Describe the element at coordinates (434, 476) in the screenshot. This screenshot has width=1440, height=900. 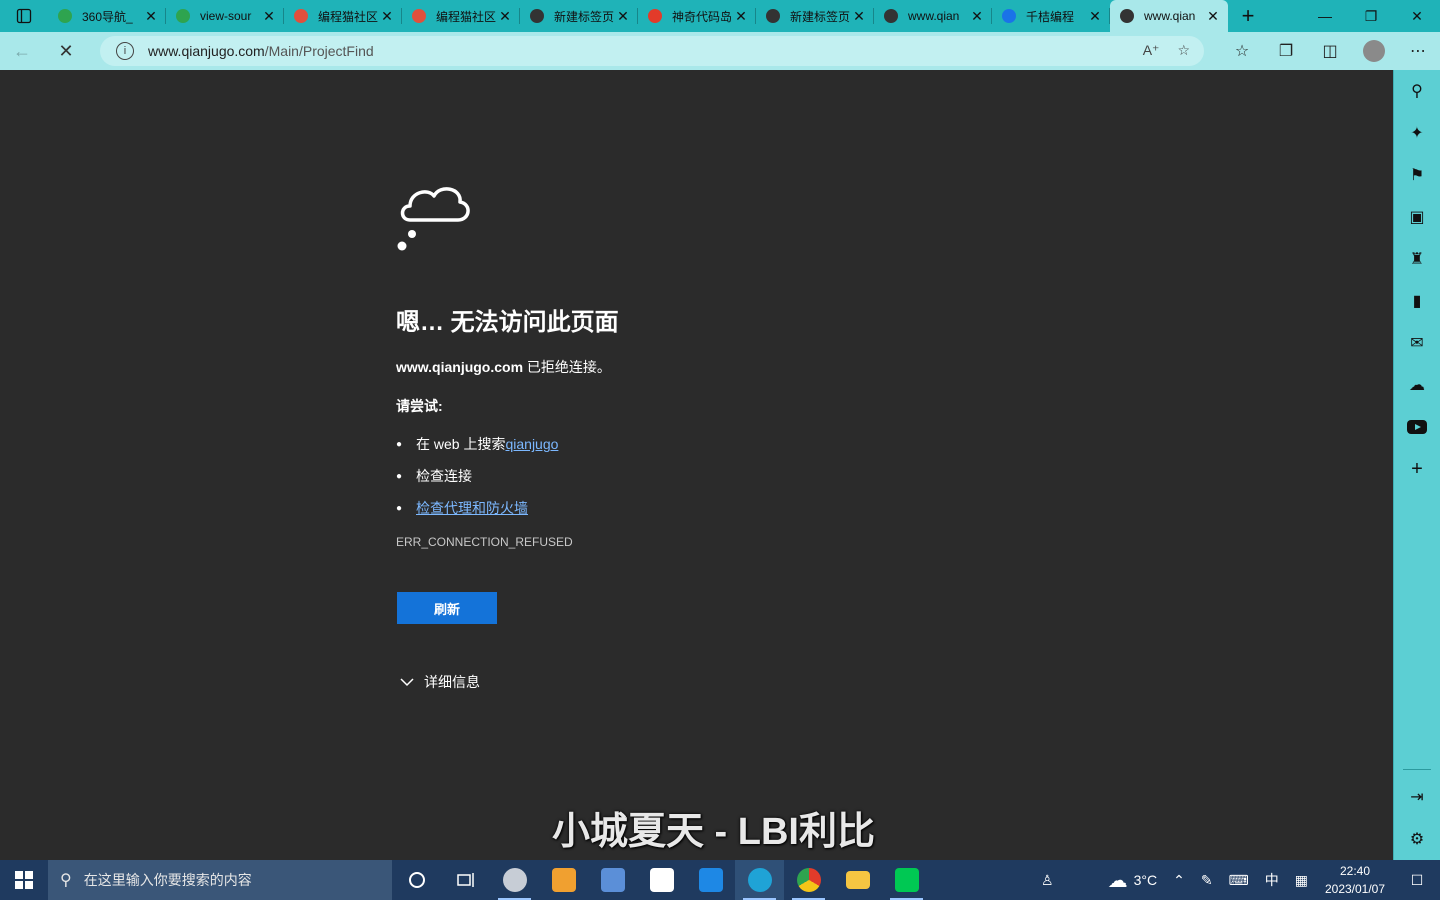
I see `list-item: ● 检查连接` at that location.